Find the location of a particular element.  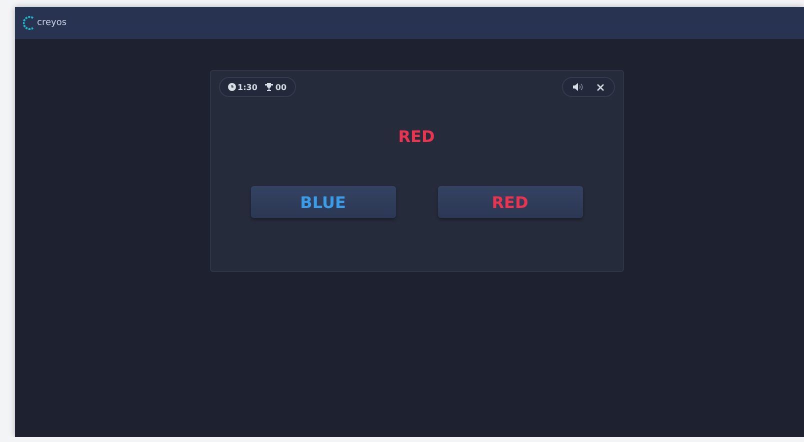

color-word: RED is located at coordinates (416, 136).